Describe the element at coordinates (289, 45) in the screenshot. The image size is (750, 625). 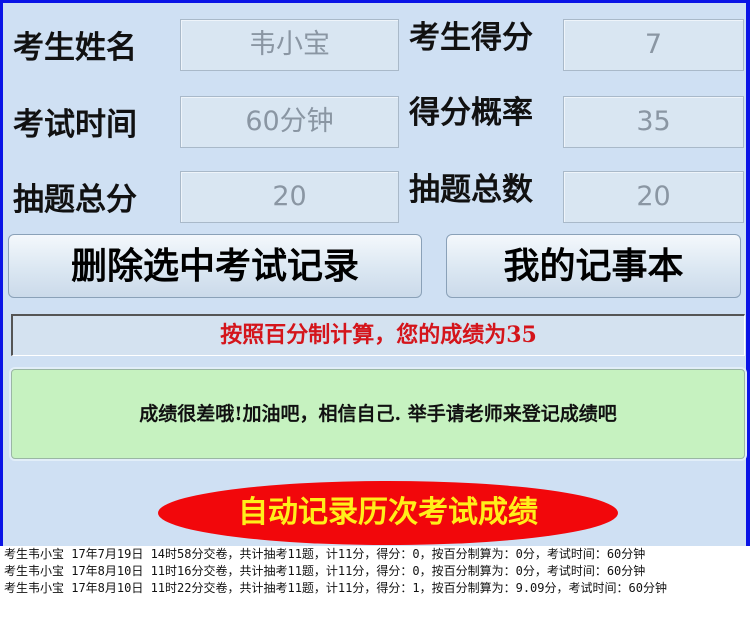
I see `name-field: 韦小宝` at that location.